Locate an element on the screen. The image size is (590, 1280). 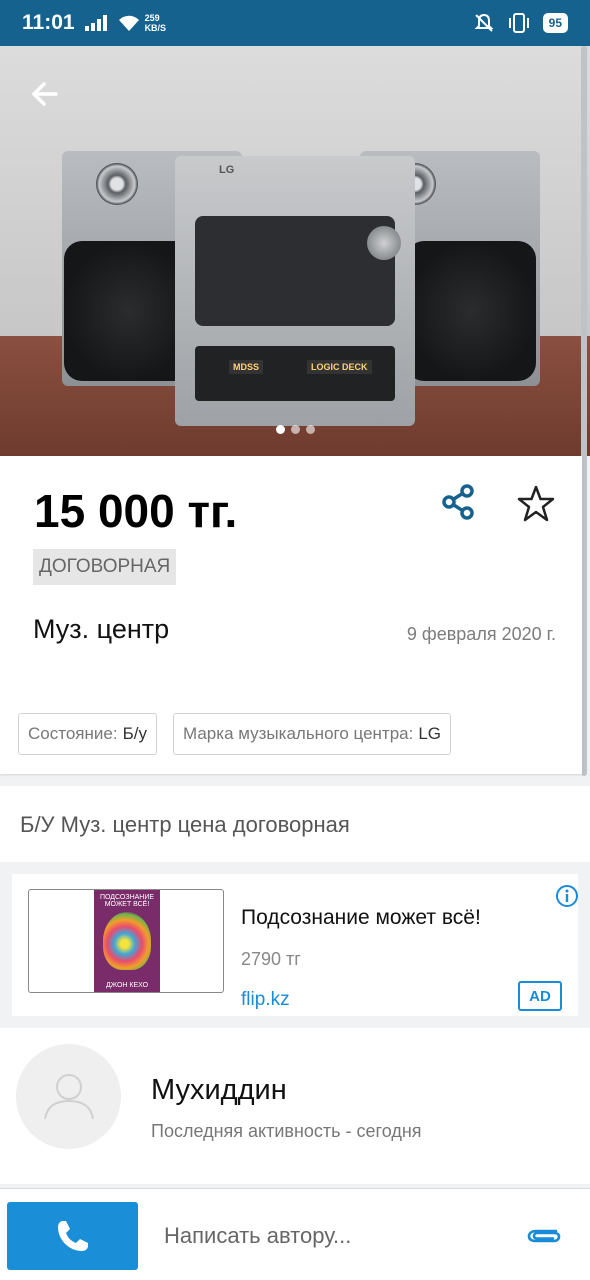
call-button is located at coordinates (72, 1236).